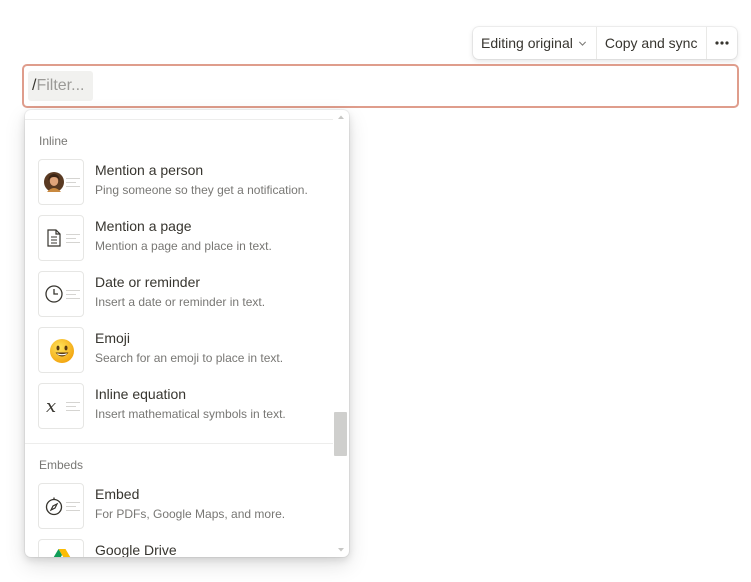 This screenshot has width=751, height=582. I want to click on date-reminder-thumbnail, so click(61, 294).